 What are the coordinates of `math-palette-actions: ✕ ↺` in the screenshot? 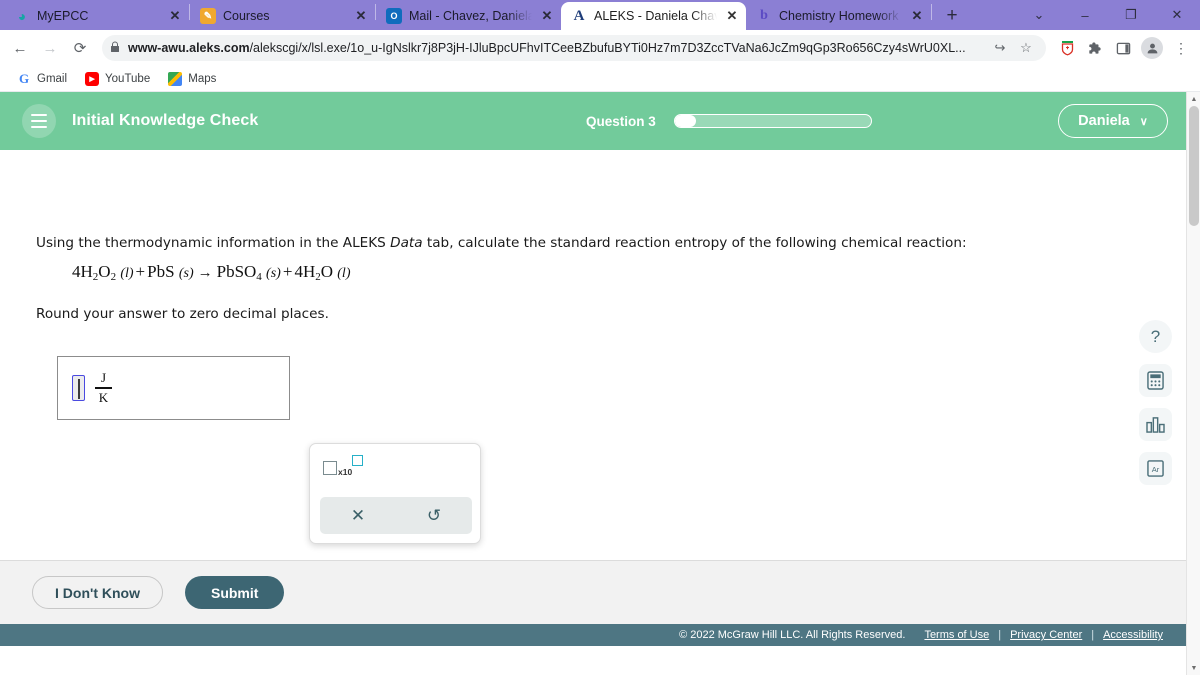 It's located at (396, 515).